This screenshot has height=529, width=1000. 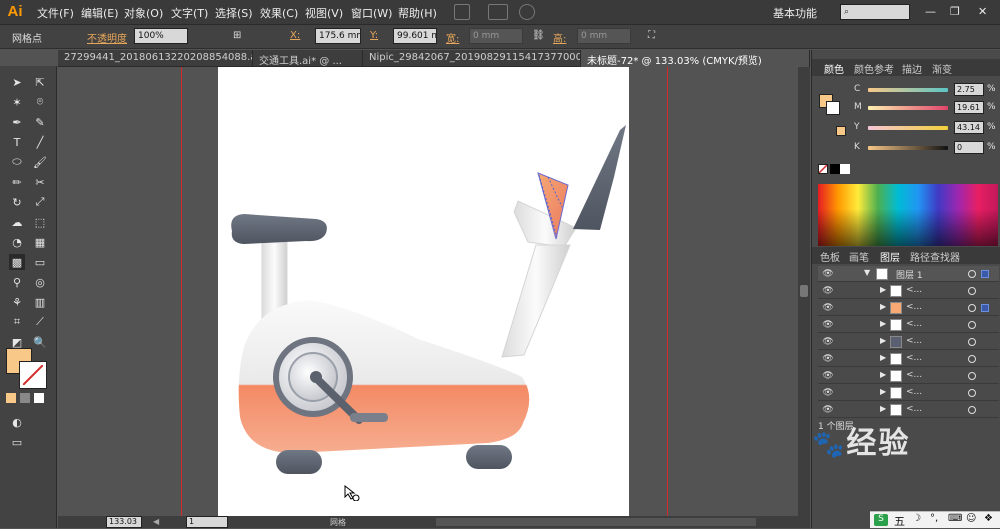 What do you see at coordinates (969, 89) in the screenshot?
I see `cyan-input: 2.75` at bounding box center [969, 89].